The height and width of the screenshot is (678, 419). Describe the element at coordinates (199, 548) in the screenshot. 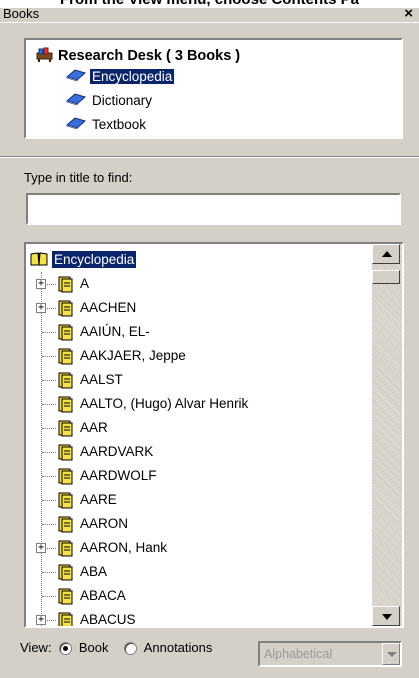

I see `tree-item: + AARON, Hank` at that location.